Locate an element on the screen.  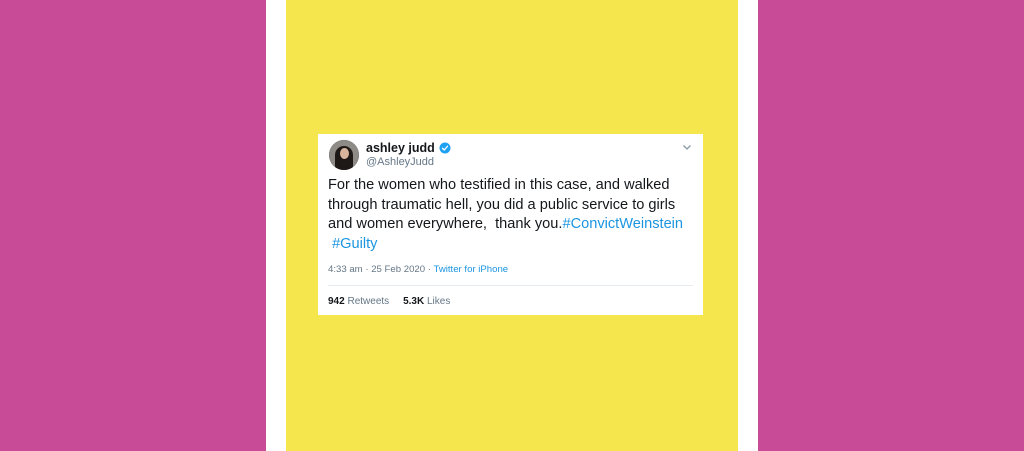
author-row: ashley judd is located at coordinates (408, 148).